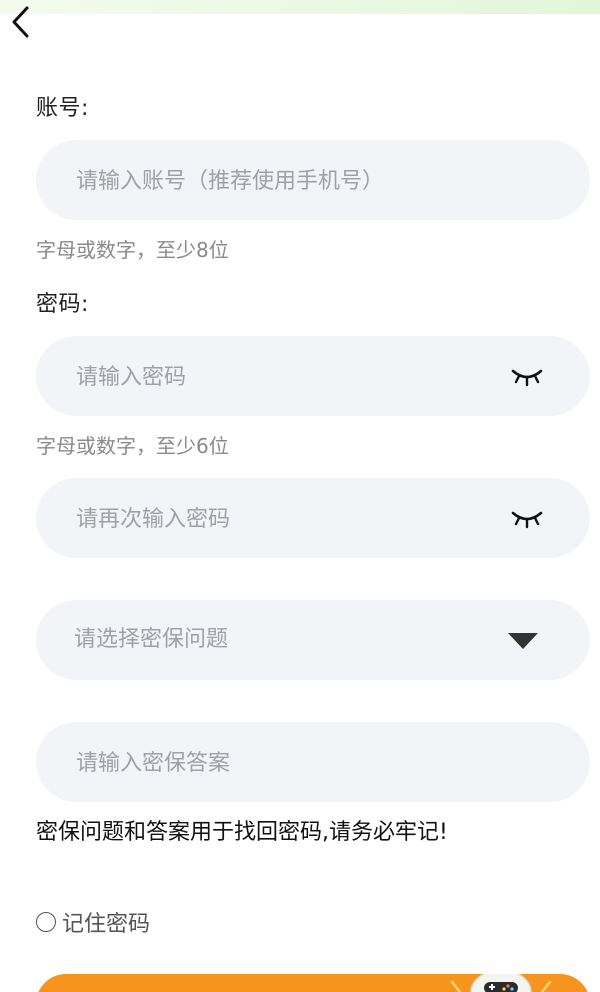  Describe the element at coordinates (62, 304) in the screenshot. I see `password-label: 密码:` at that location.